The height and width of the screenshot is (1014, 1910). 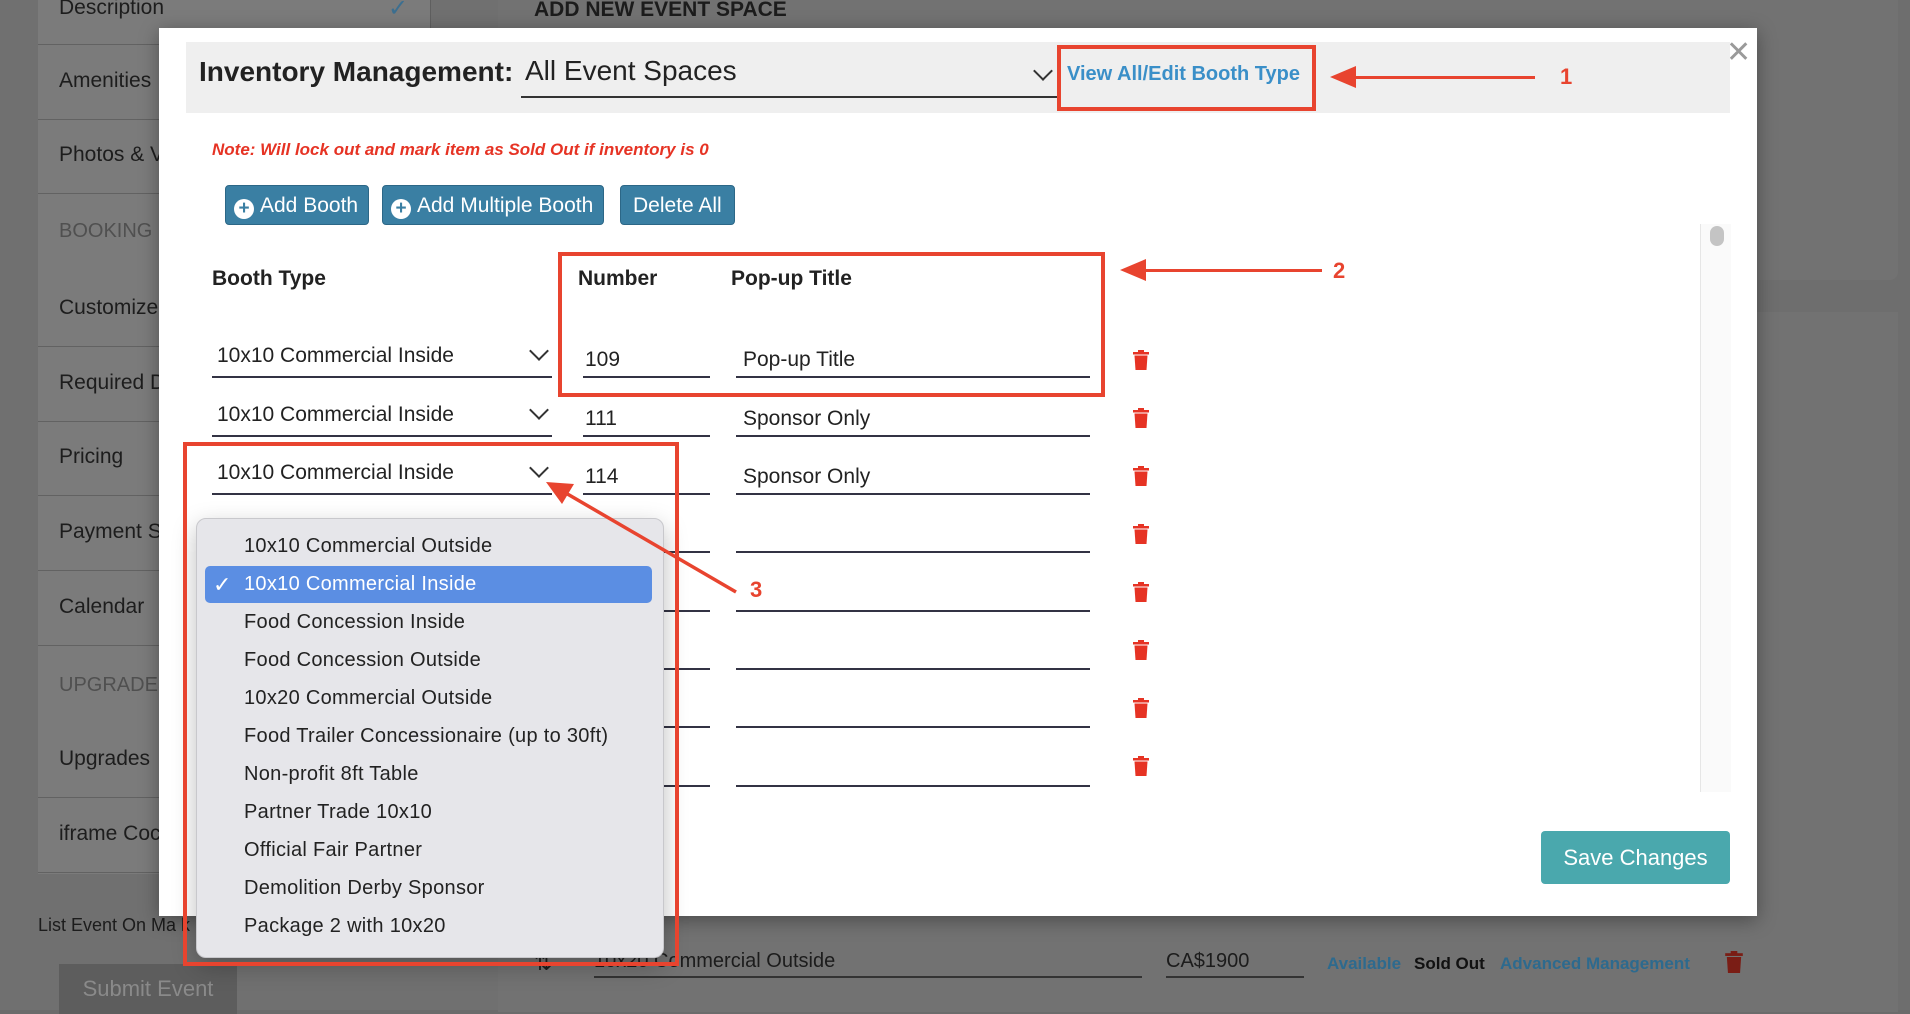 I want to click on event-space-select: All Event Spaces, so click(x=789, y=75).